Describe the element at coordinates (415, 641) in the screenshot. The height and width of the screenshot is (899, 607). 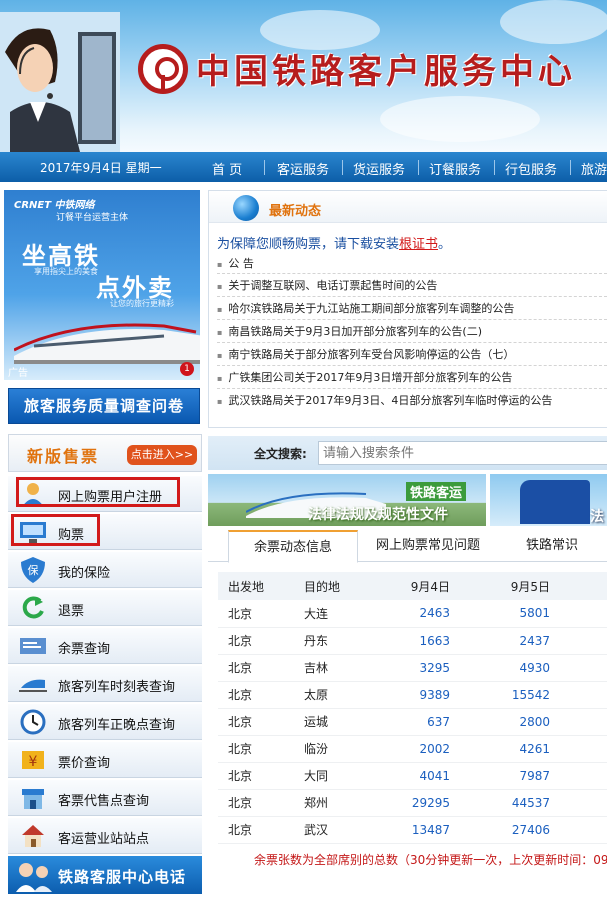
I see `sep4-count: 1663` at that location.